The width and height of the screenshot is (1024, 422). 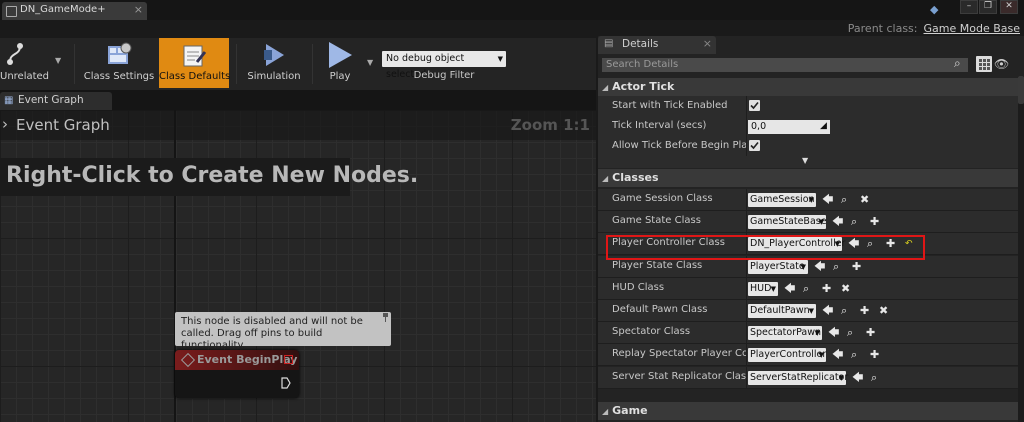 I want to click on category-actor-tick: ◢ Actor Tick, so click(x=808, y=87).